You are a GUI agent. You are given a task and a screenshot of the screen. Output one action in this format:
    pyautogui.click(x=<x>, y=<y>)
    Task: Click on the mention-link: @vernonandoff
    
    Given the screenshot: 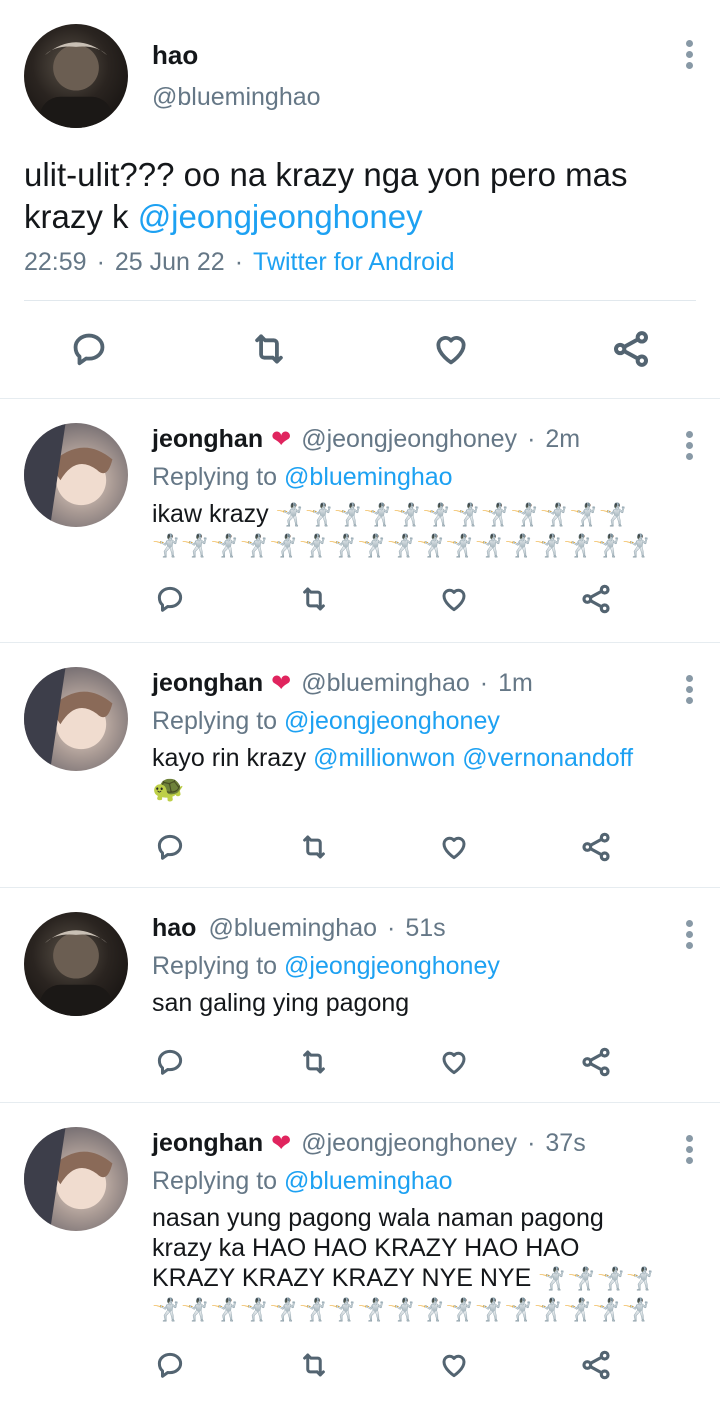 What is the action you would take?
    pyautogui.click(x=547, y=758)
    